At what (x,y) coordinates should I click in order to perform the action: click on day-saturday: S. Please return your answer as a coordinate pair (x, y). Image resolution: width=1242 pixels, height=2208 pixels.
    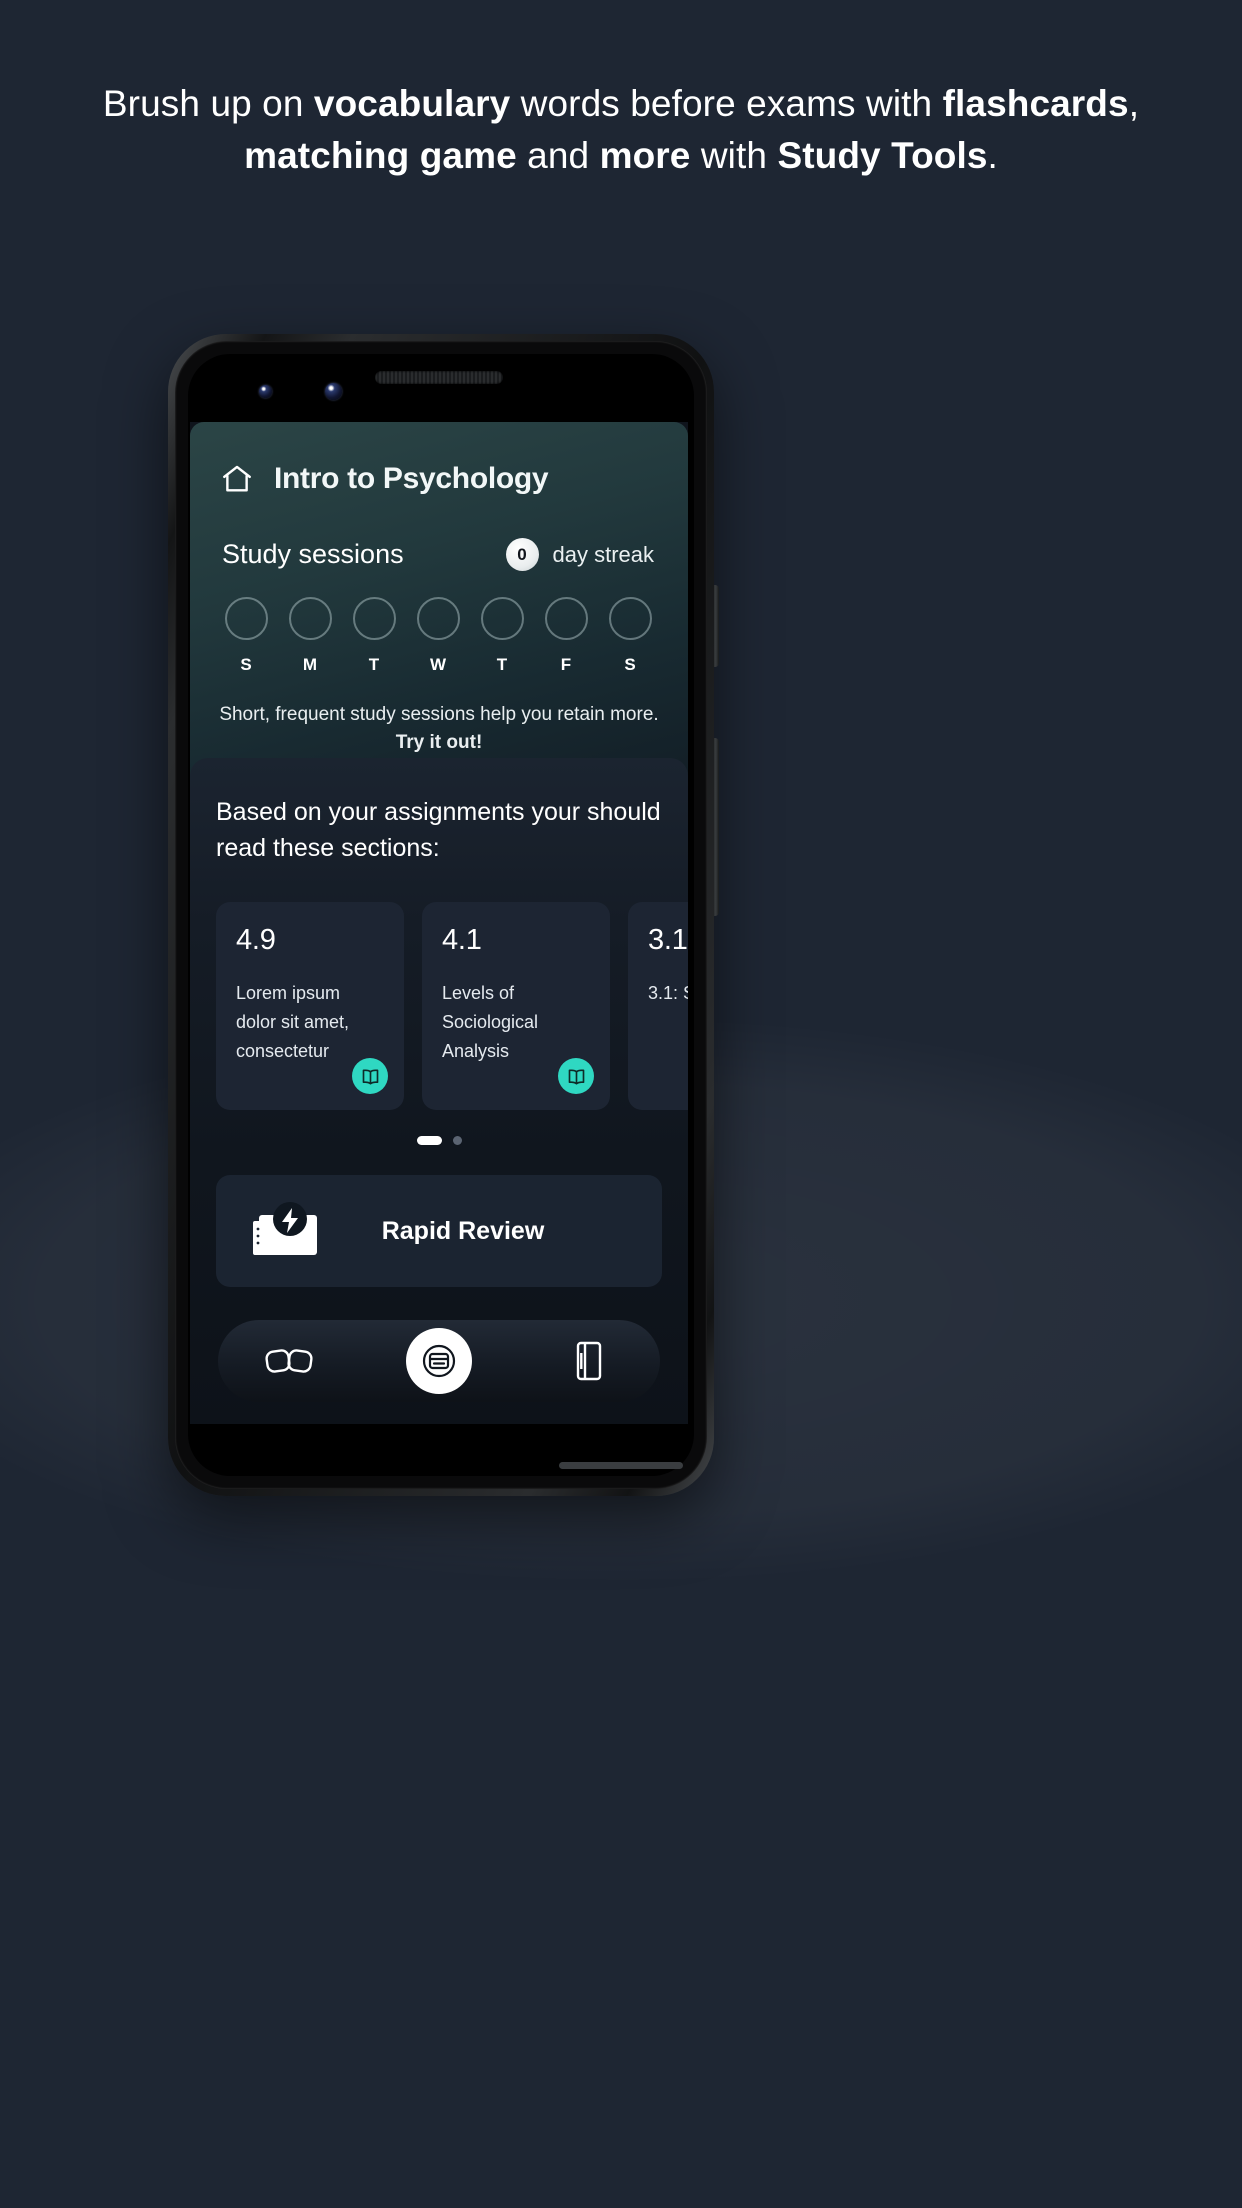
    Looking at the image, I should click on (630, 636).